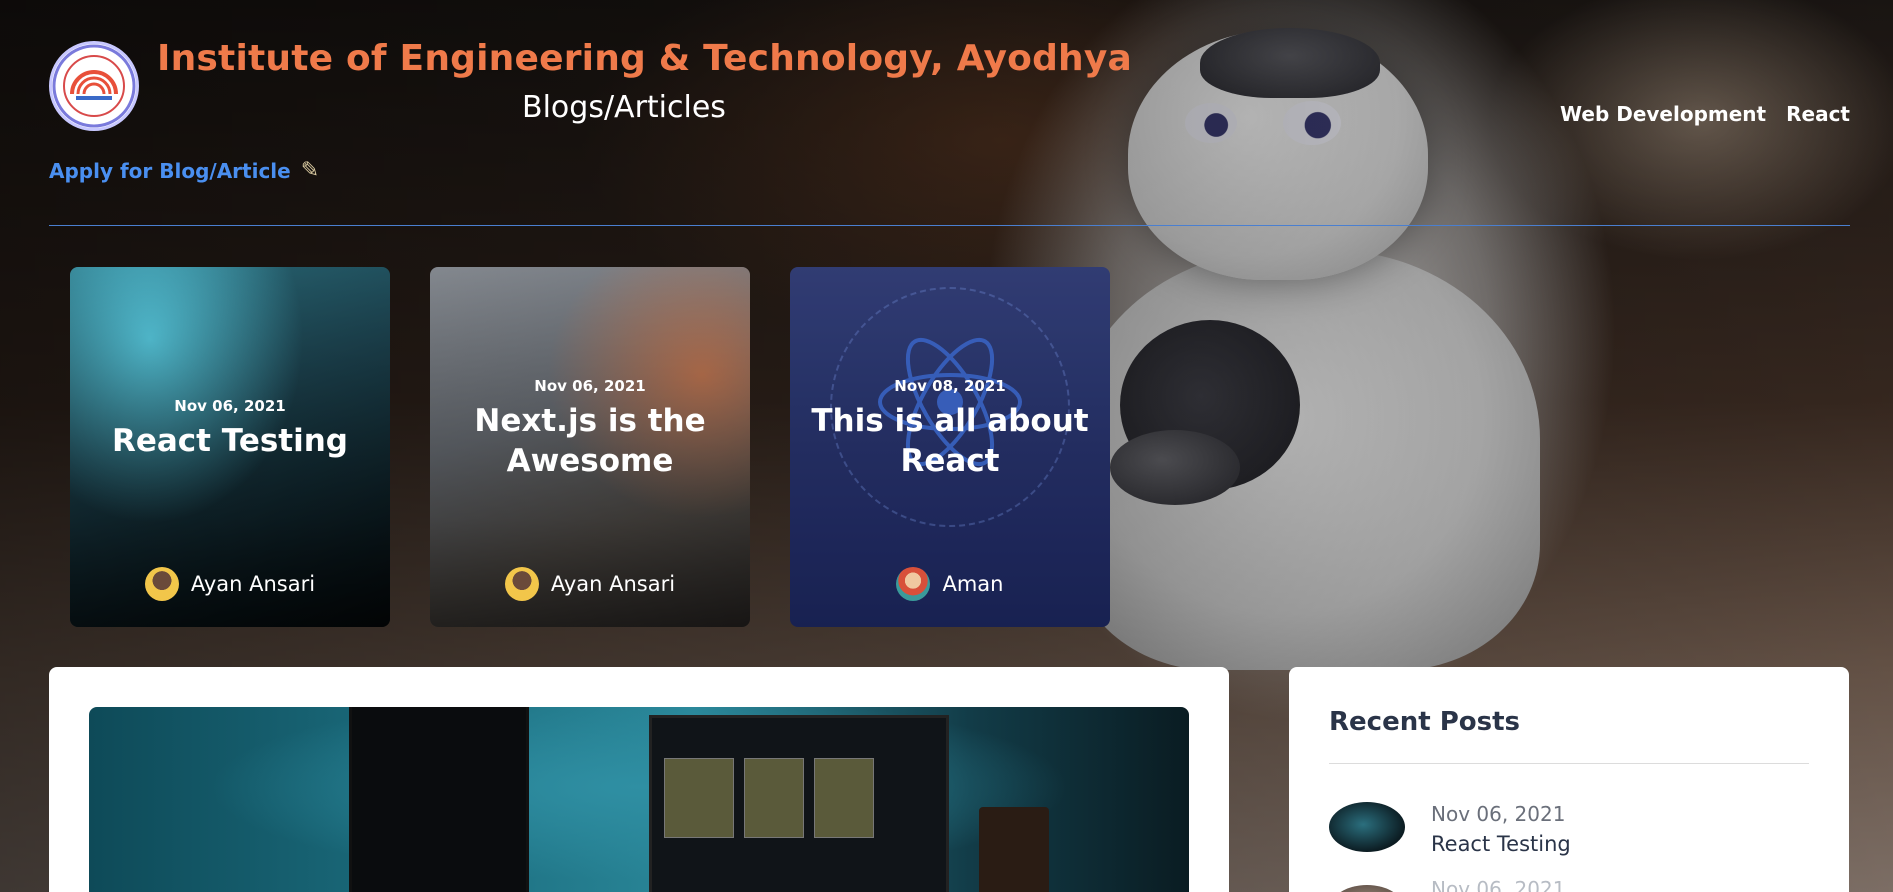  I want to click on pen-icon: ✎, so click(310, 170).